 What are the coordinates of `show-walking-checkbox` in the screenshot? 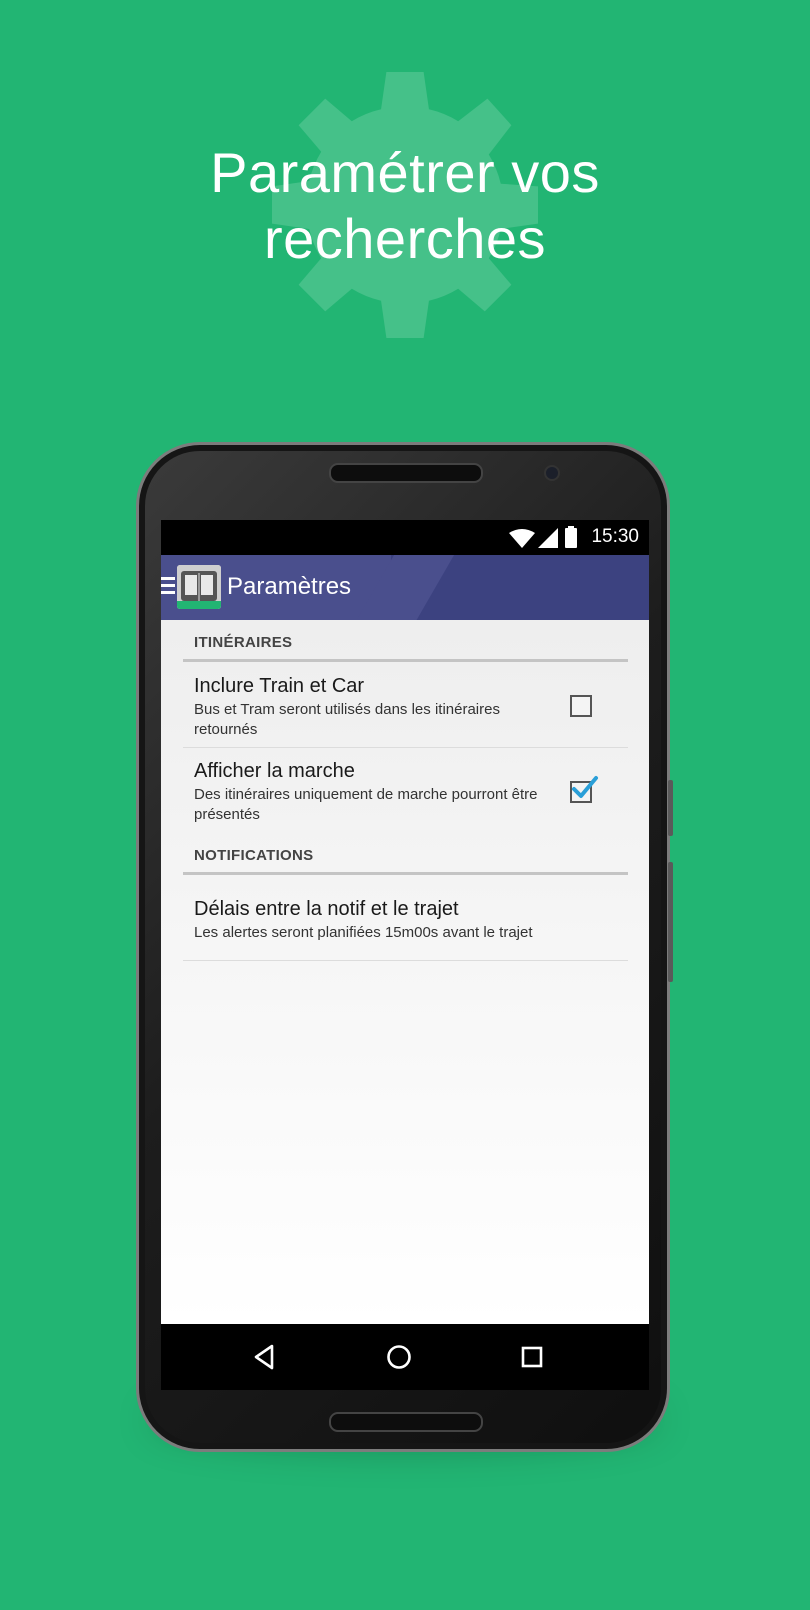 It's located at (584, 789).